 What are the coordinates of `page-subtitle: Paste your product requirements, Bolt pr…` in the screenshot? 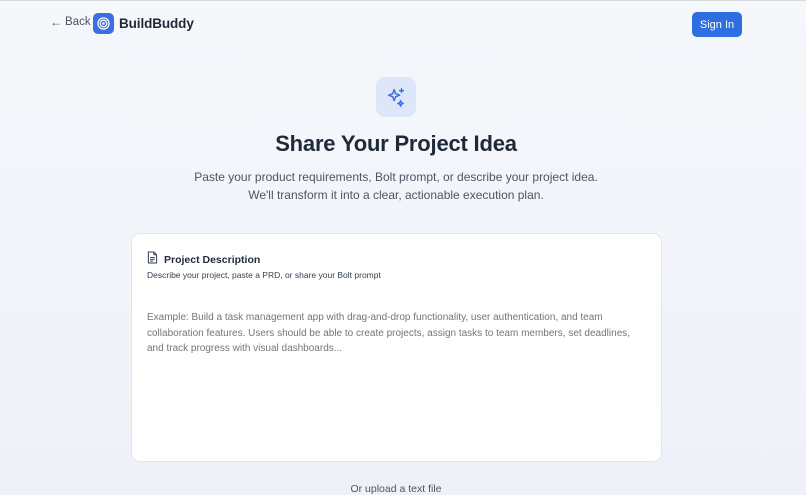 It's located at (396, 186).